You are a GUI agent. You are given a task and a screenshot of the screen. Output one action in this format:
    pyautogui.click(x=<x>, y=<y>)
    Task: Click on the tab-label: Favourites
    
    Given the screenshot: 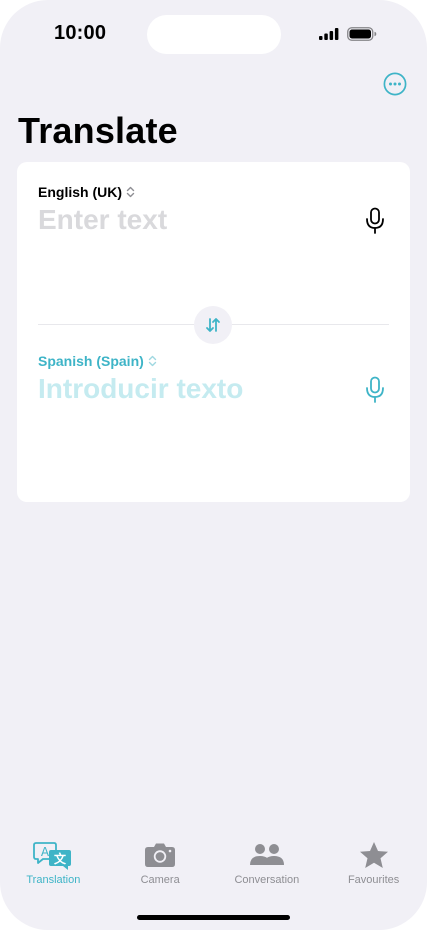 What is the action you would take?
    pyautogui.click(x=373, y=880)
    